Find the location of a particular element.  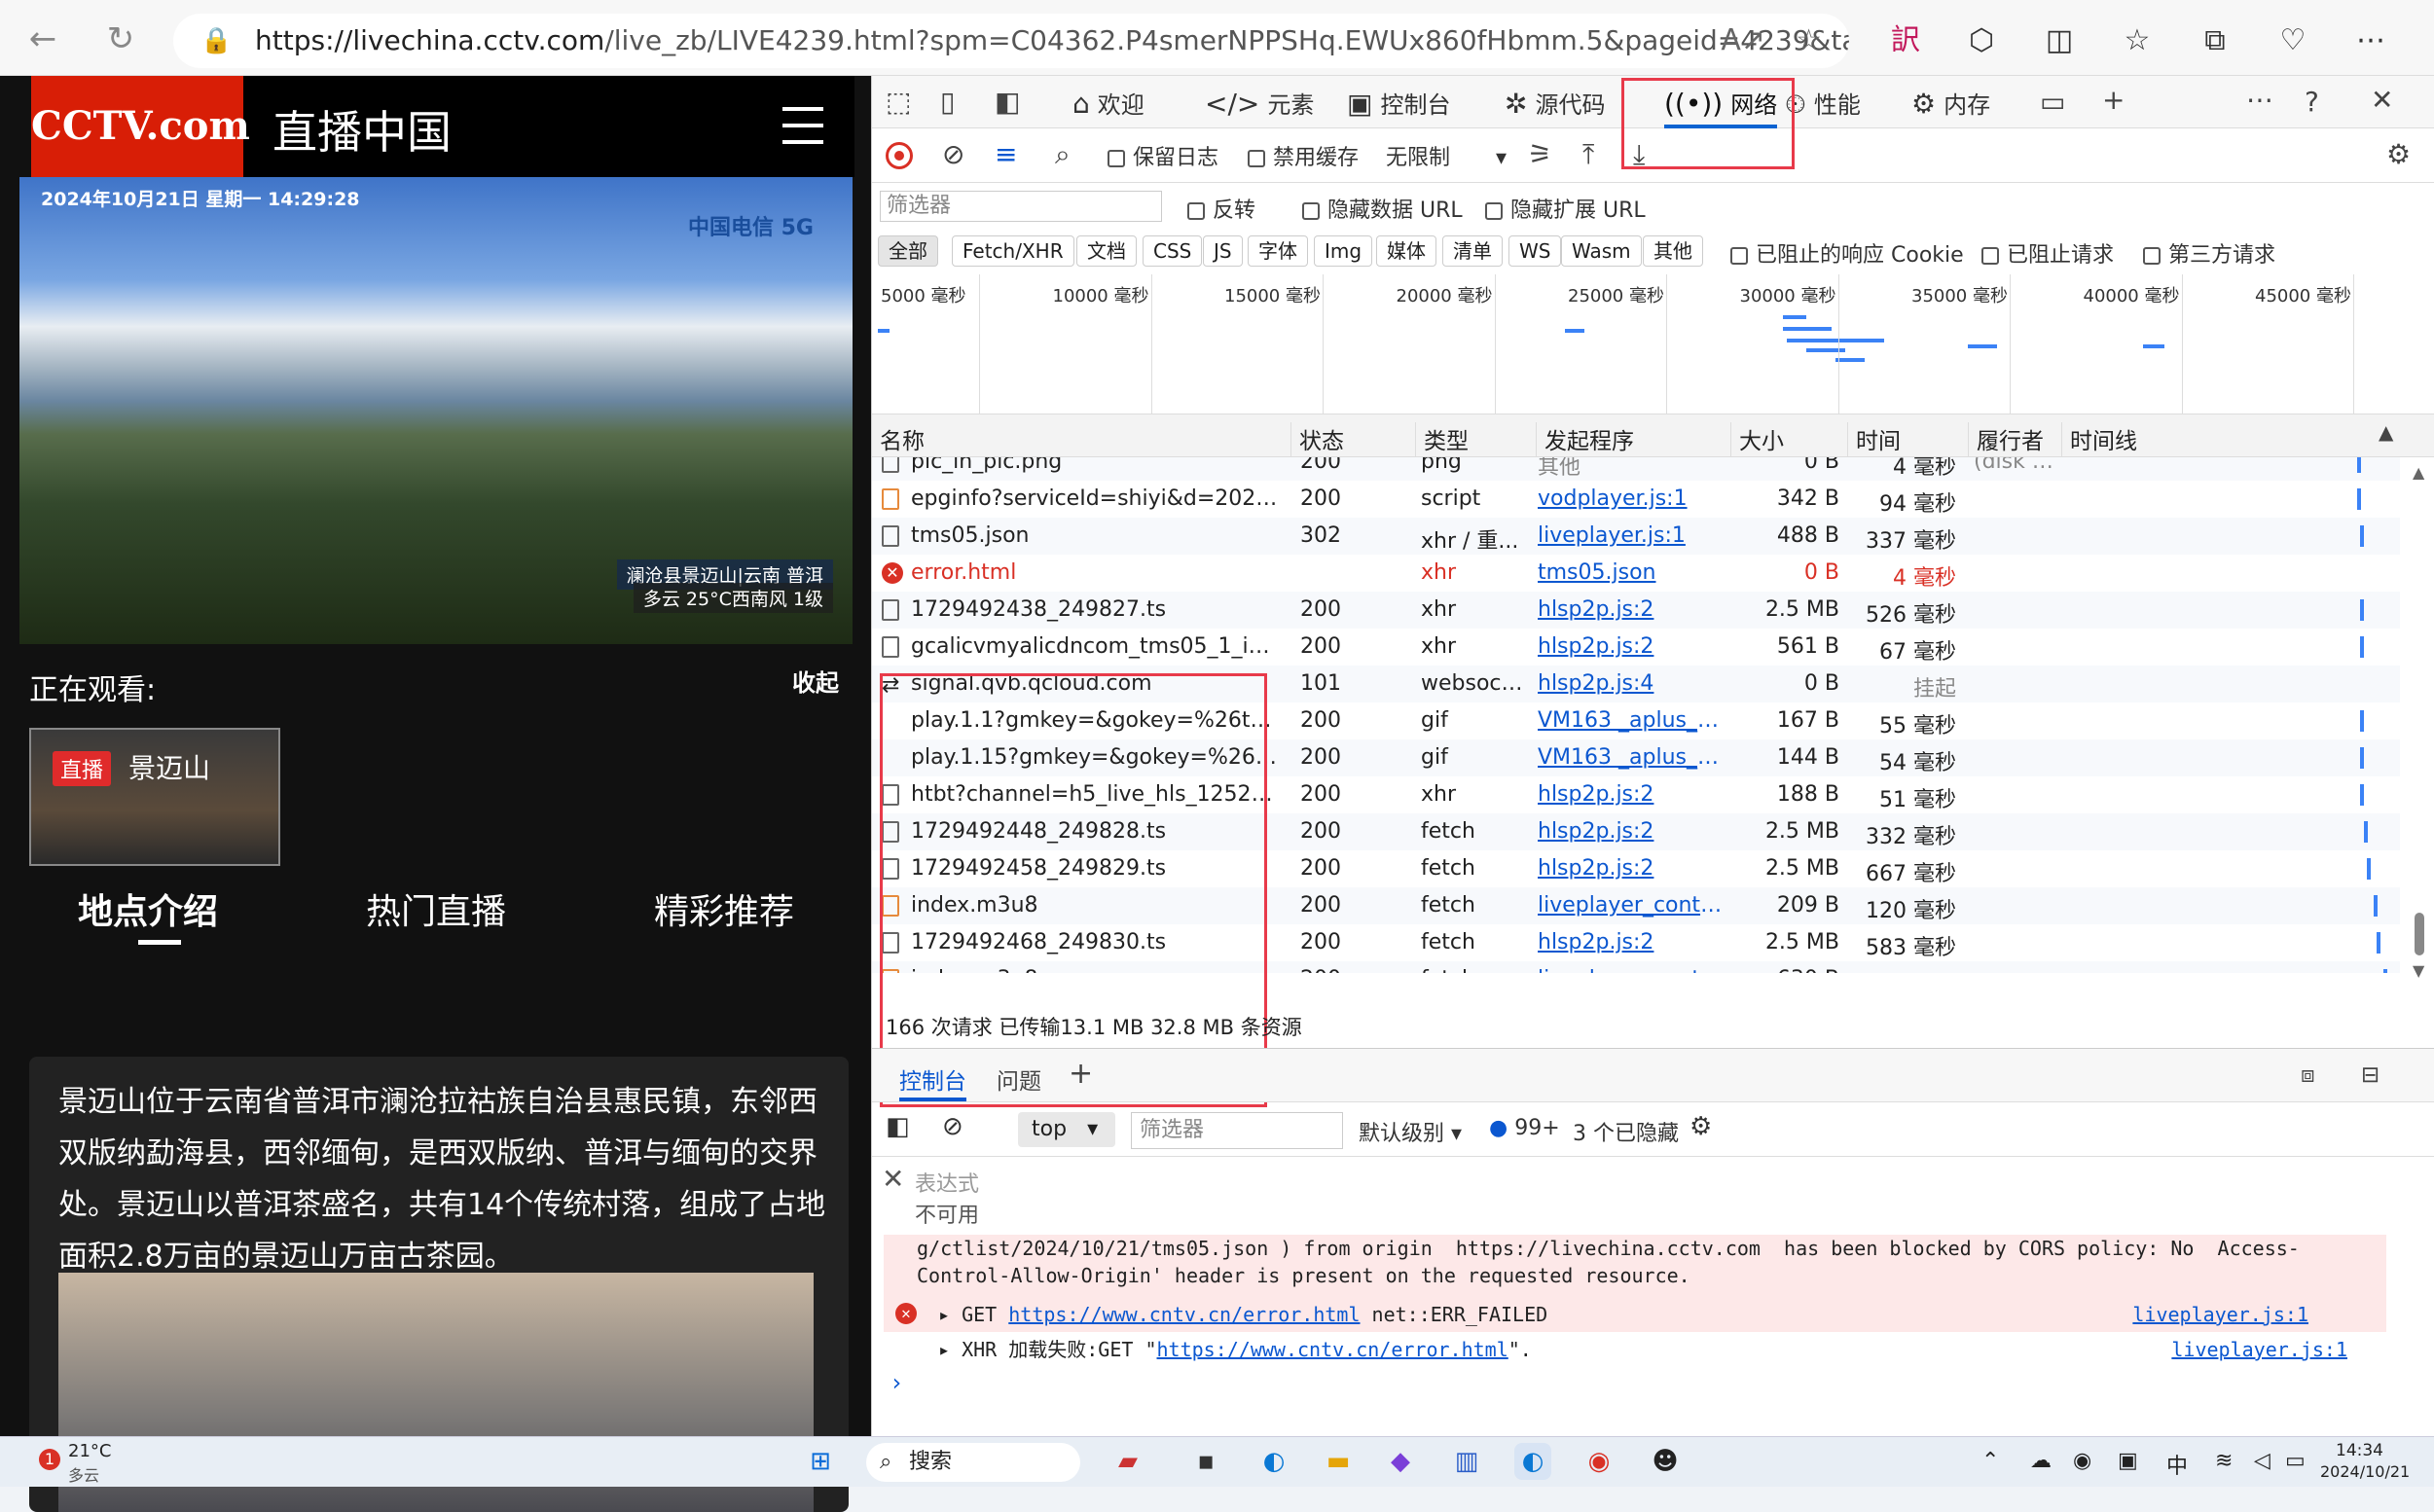

hamburger-menu-icon is located at coordinates (802, 125).